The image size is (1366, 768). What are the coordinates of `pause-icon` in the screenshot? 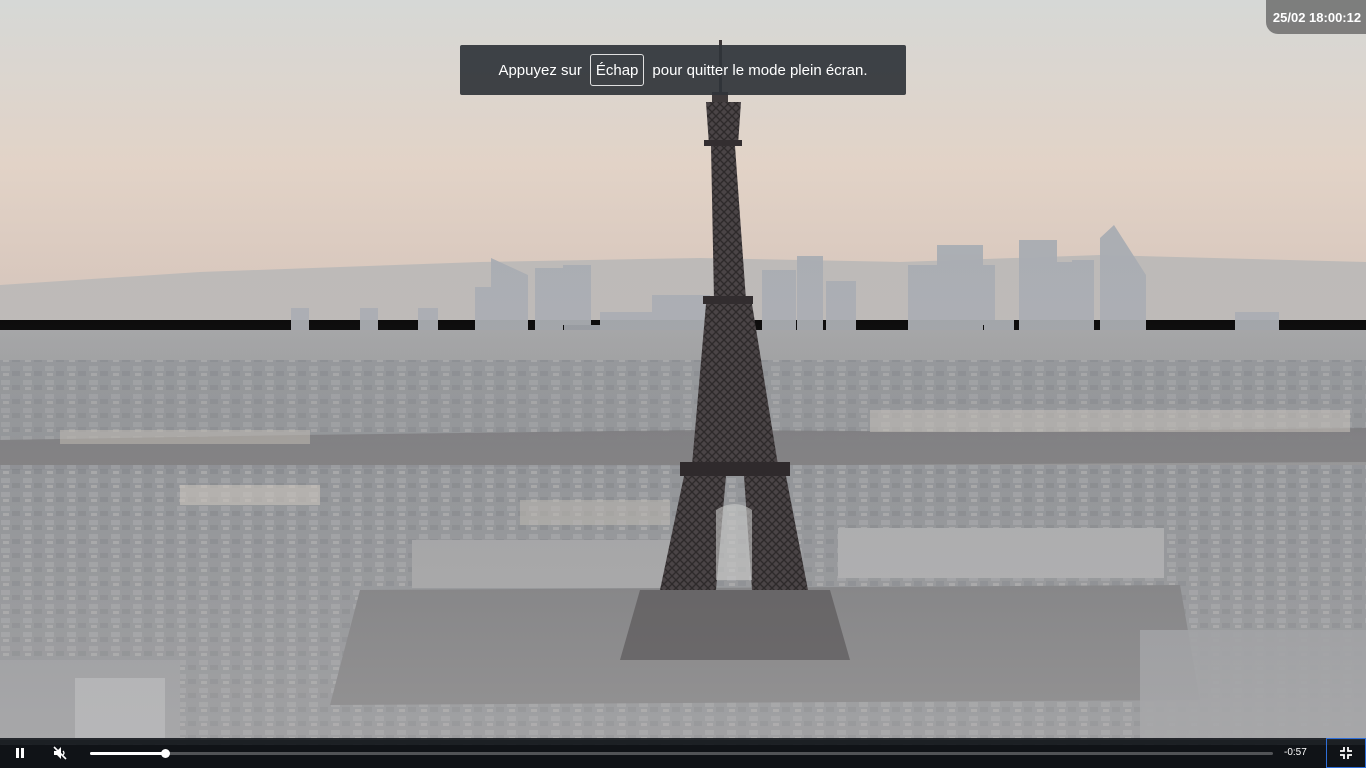 It's located at (20, 753).